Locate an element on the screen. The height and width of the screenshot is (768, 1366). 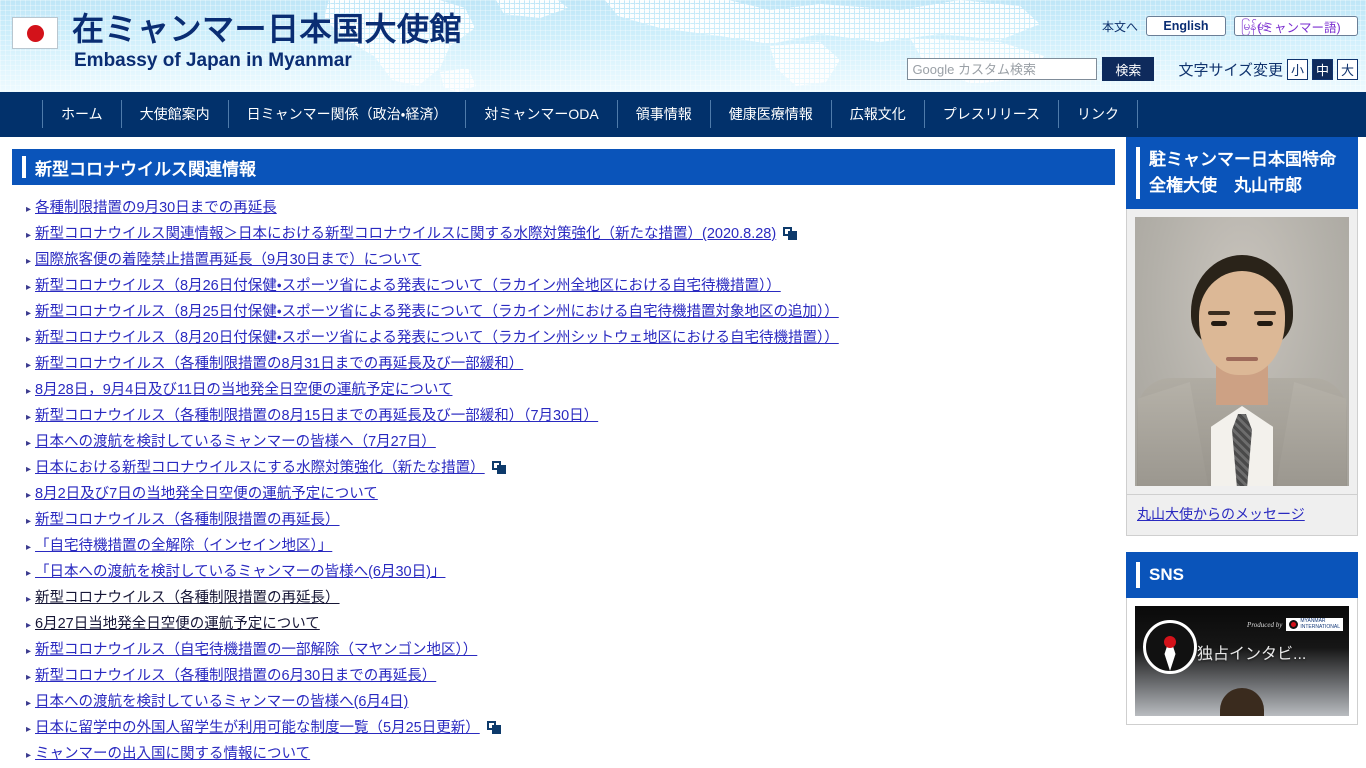
covid-info-link: 「自宅待機措置の全解除（インセイン地区）」 is located at coordinates (183, 544).